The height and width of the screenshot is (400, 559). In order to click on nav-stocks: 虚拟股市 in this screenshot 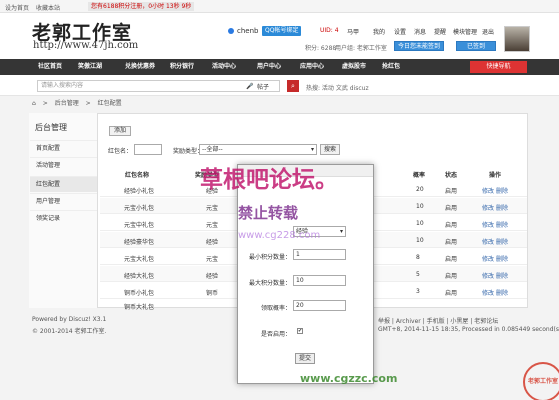, I will do `click(354, 67)`.